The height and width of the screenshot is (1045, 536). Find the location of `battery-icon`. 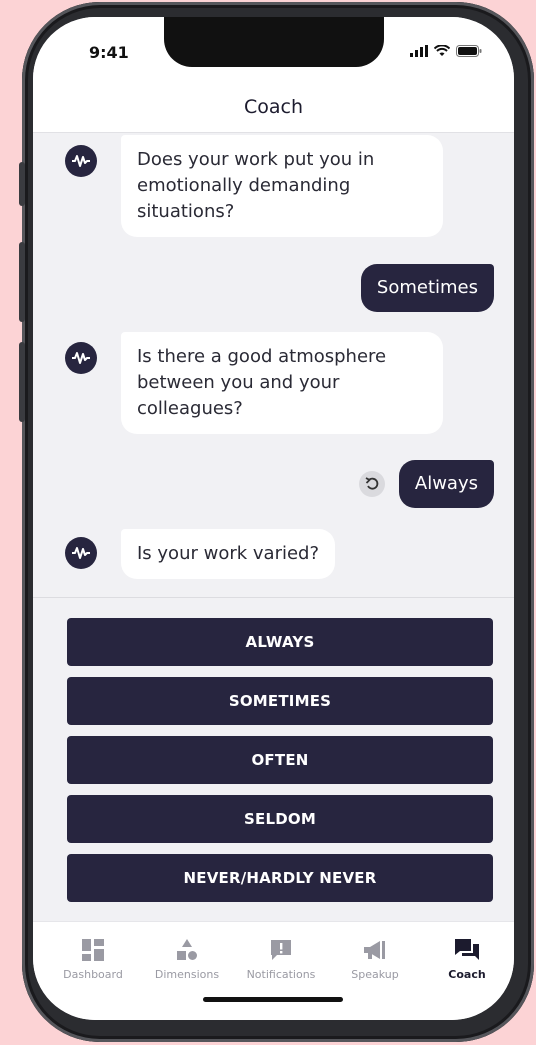

battery-icon is located at coordinates (469, 51).